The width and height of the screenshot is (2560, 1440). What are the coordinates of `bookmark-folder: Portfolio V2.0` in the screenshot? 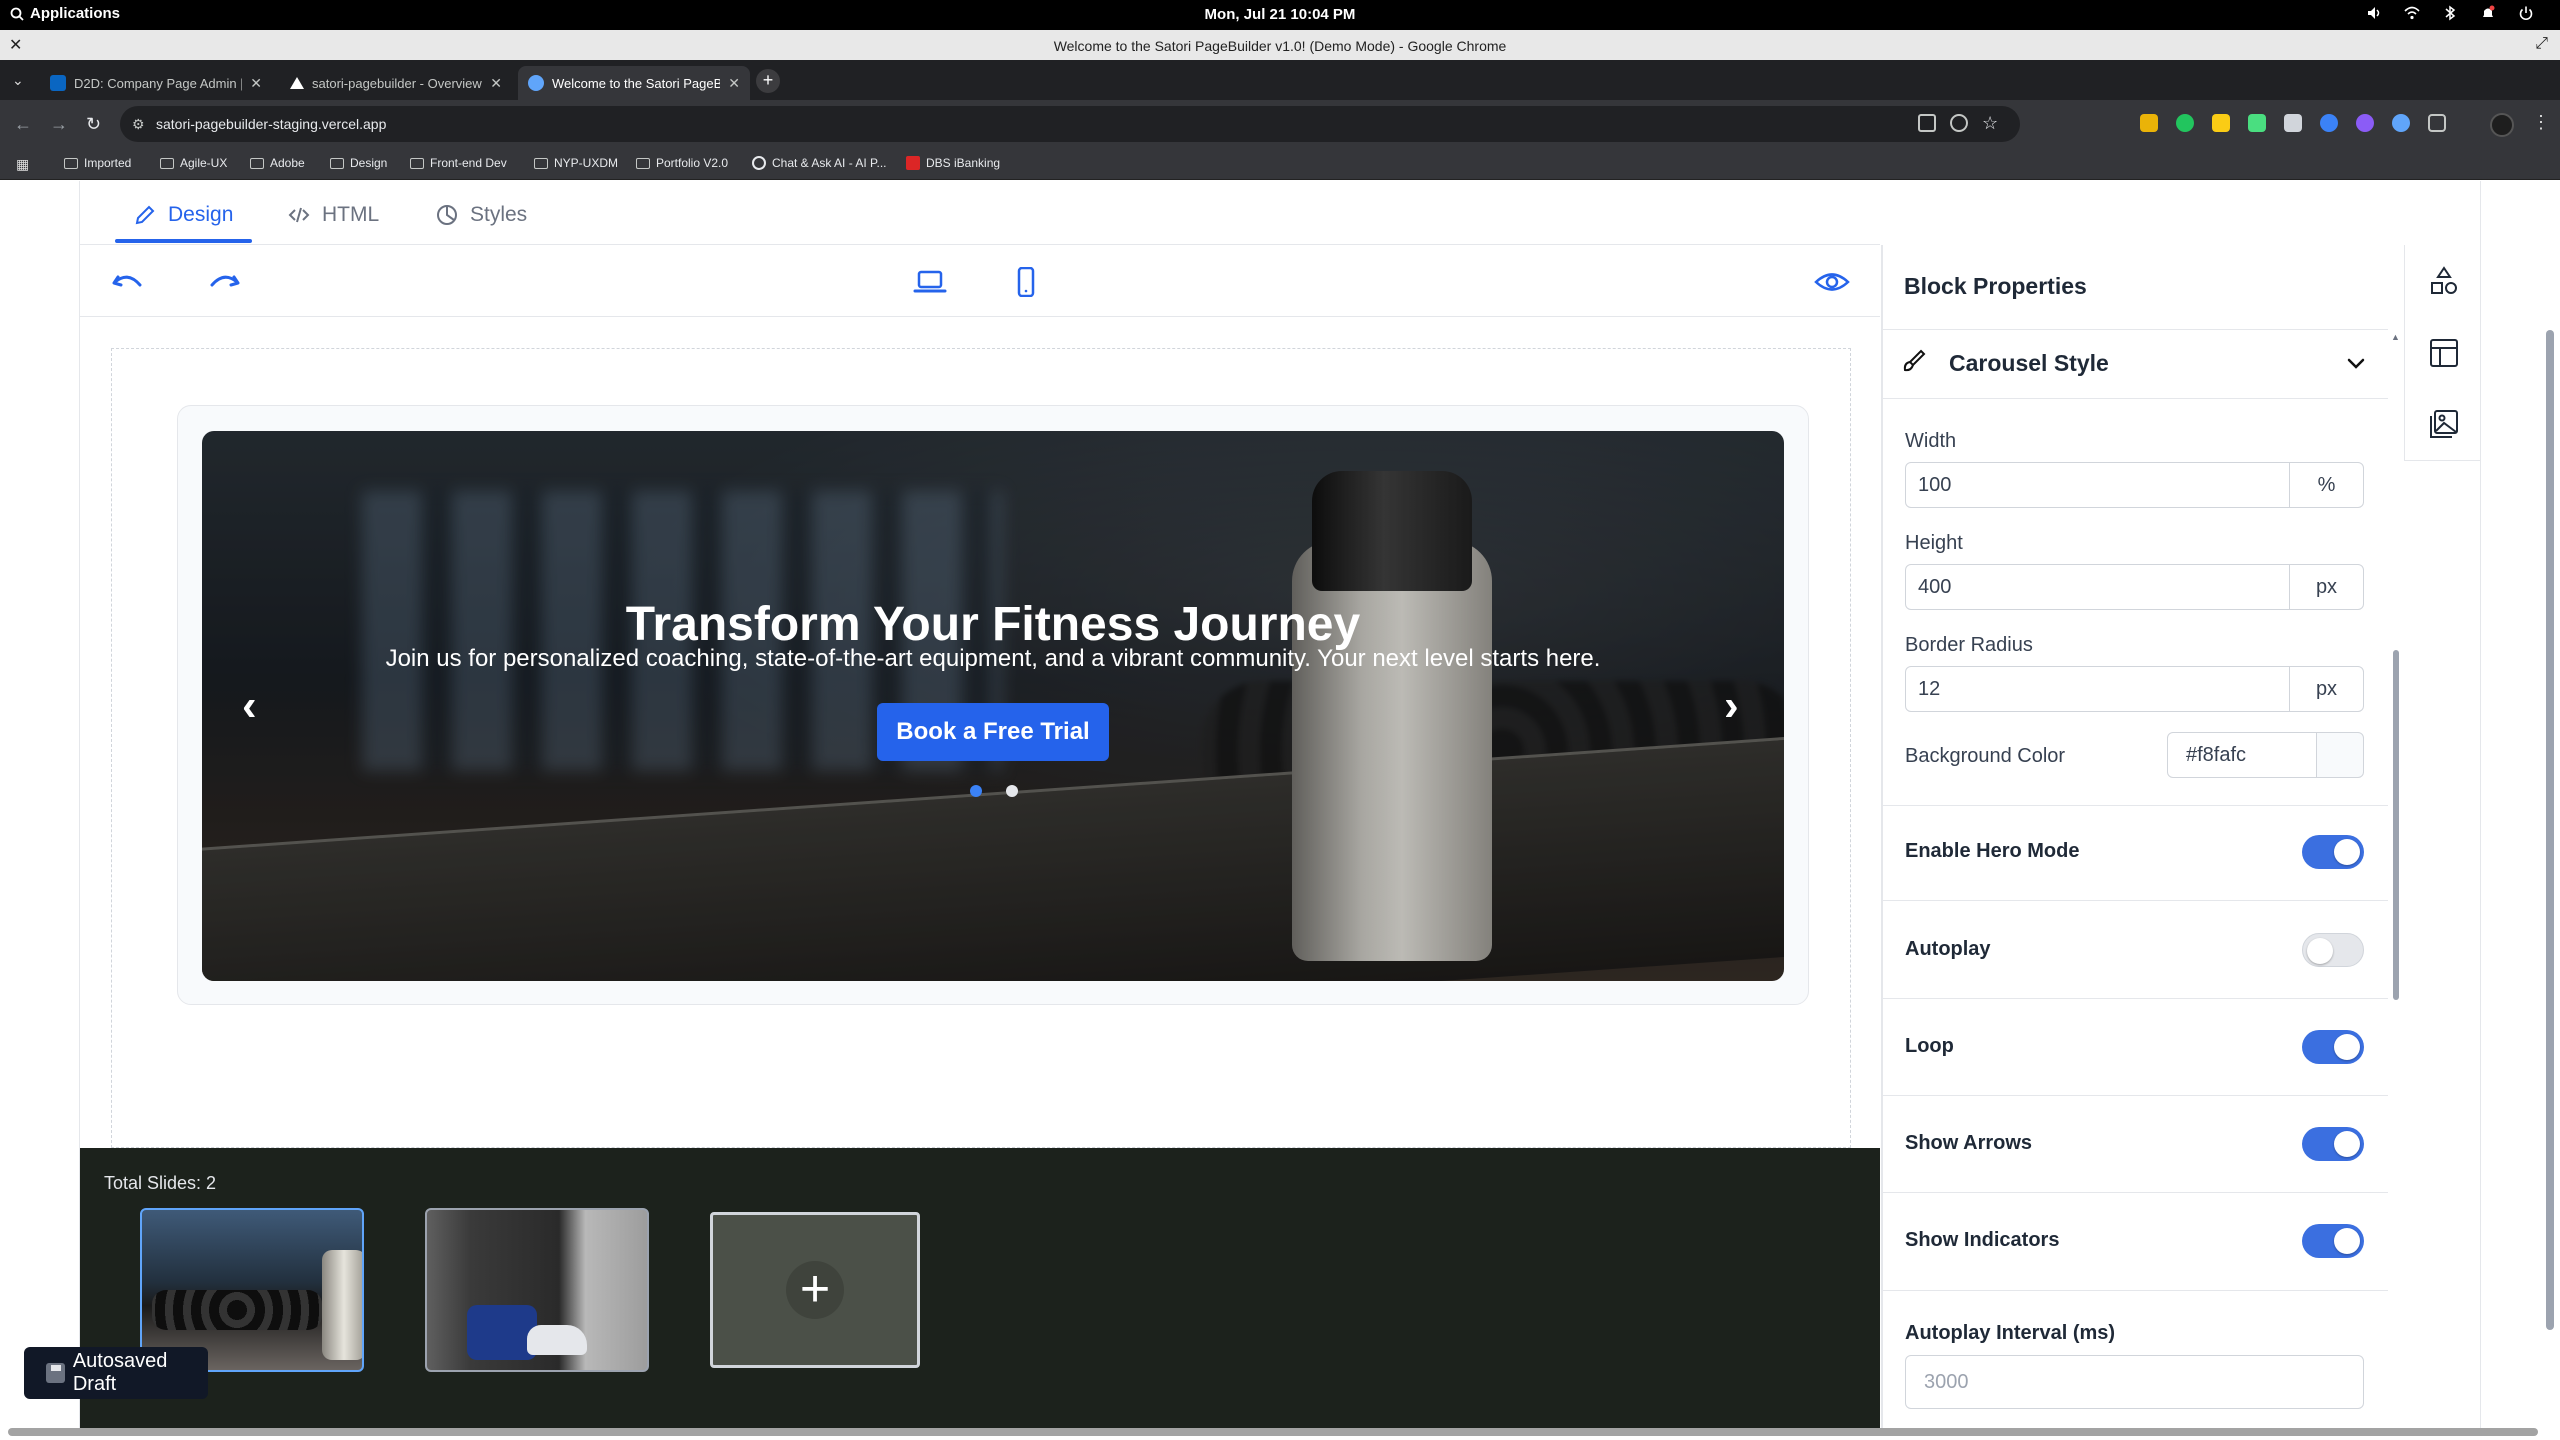 It's located at (682, 163).